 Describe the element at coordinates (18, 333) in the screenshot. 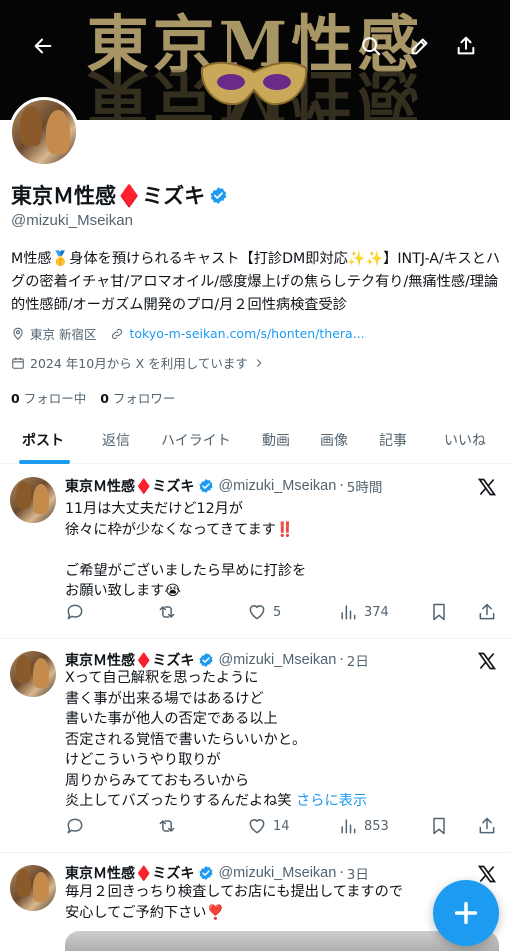

I see `location-pin-icon` at that location.